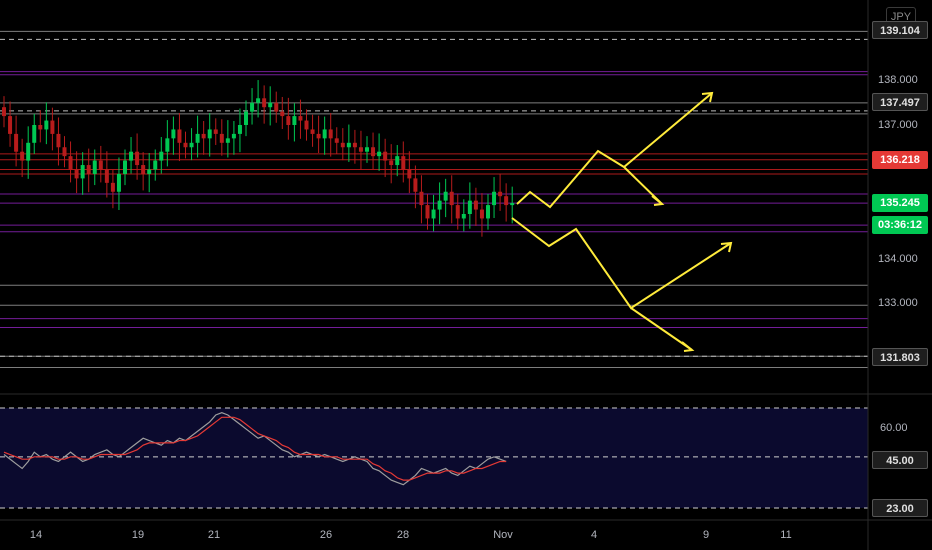  I want to click on time-tick: 11, so click(786, 535).